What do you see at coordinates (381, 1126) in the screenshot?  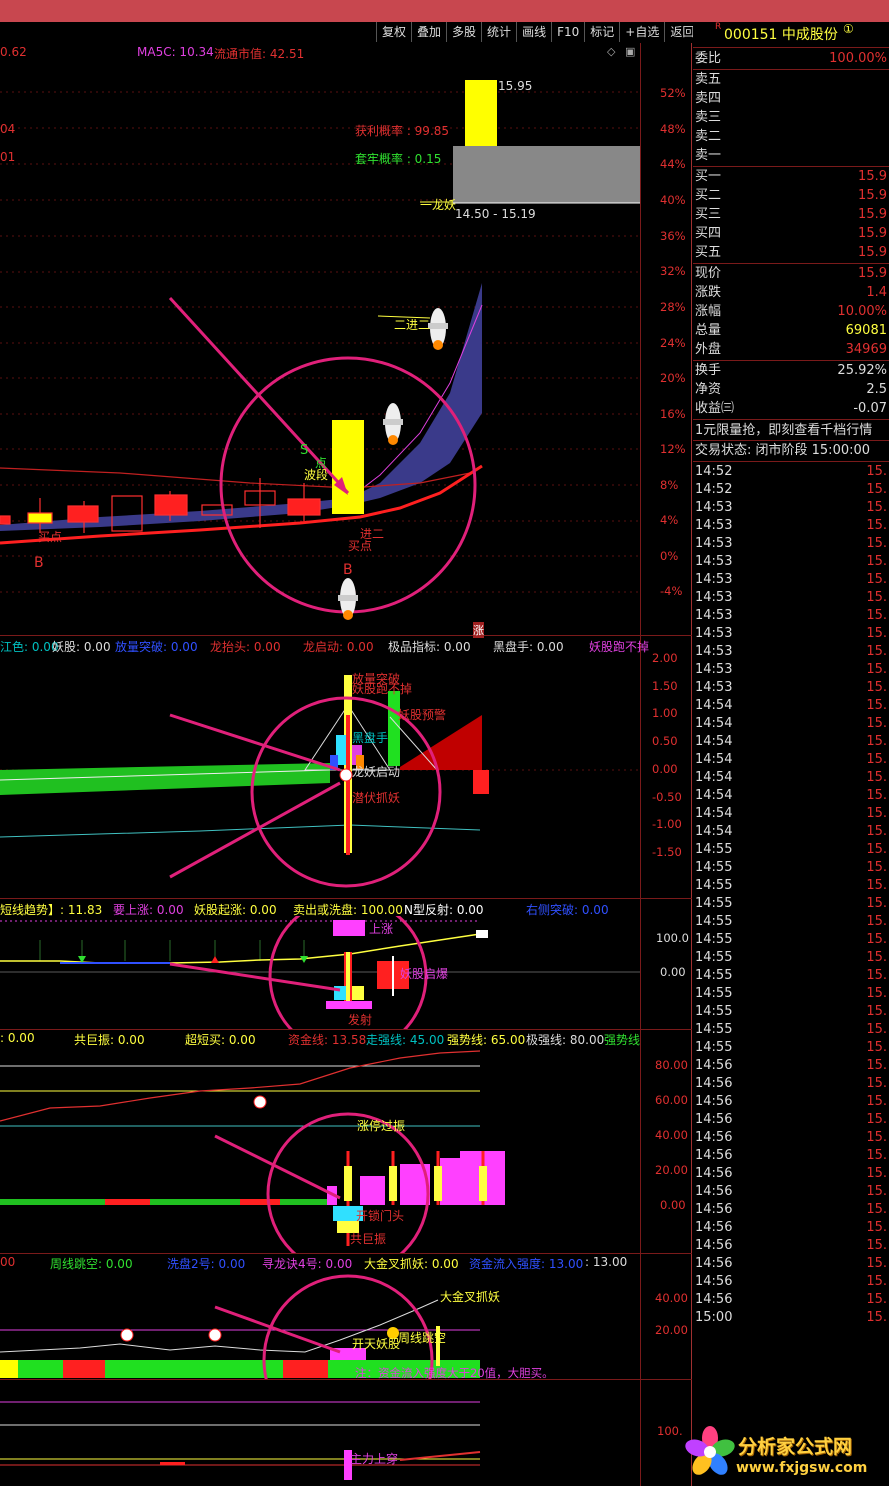 I see `ind3-label-zhangting: 涨停过振` at bounding box center [381, 1126].